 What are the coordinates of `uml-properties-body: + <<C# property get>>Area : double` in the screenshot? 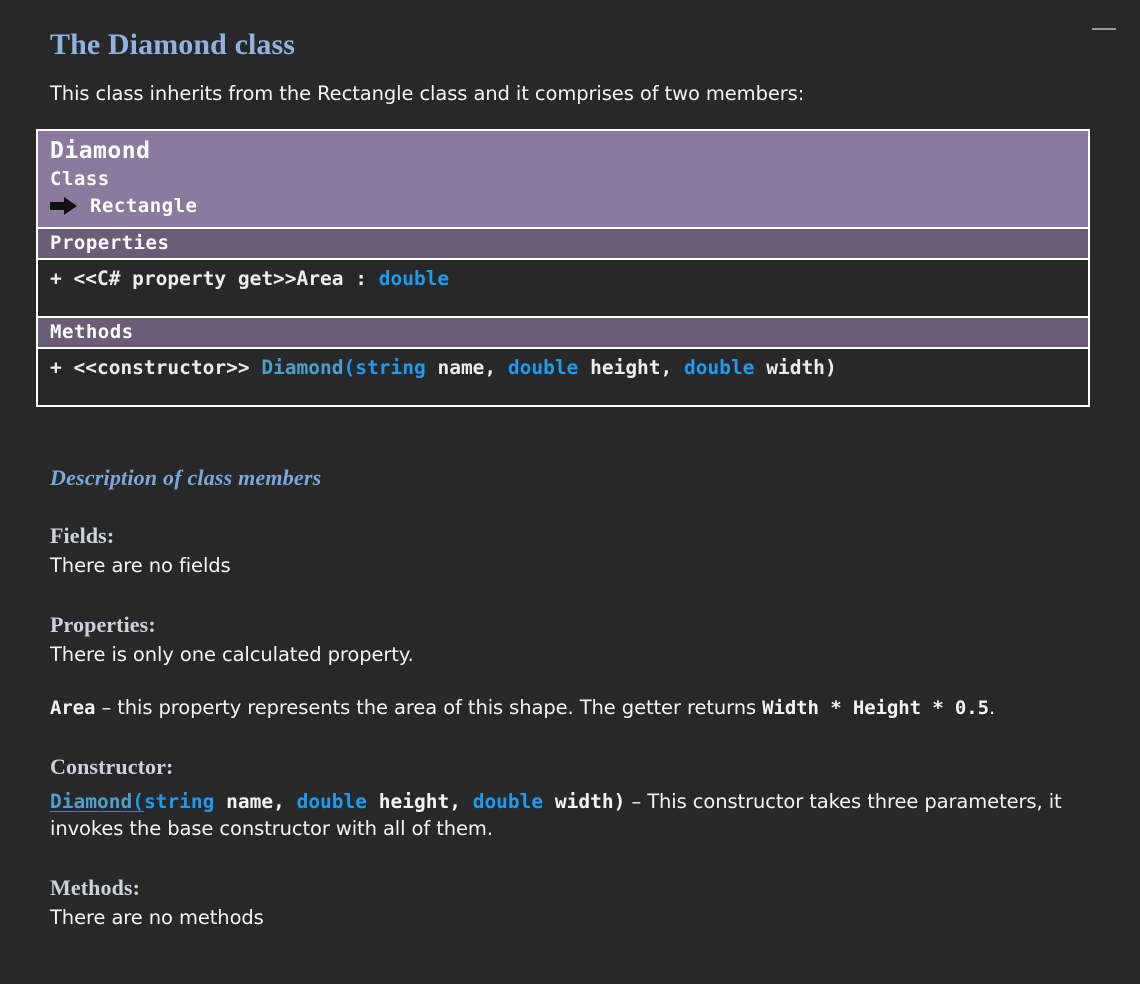 It's located at (563, 287).